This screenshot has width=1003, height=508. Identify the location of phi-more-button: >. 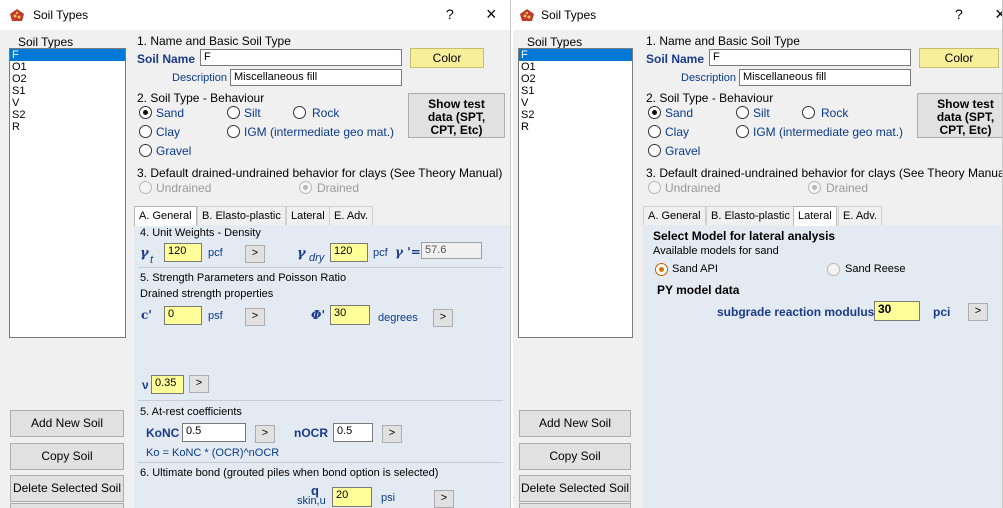
(443, 318).